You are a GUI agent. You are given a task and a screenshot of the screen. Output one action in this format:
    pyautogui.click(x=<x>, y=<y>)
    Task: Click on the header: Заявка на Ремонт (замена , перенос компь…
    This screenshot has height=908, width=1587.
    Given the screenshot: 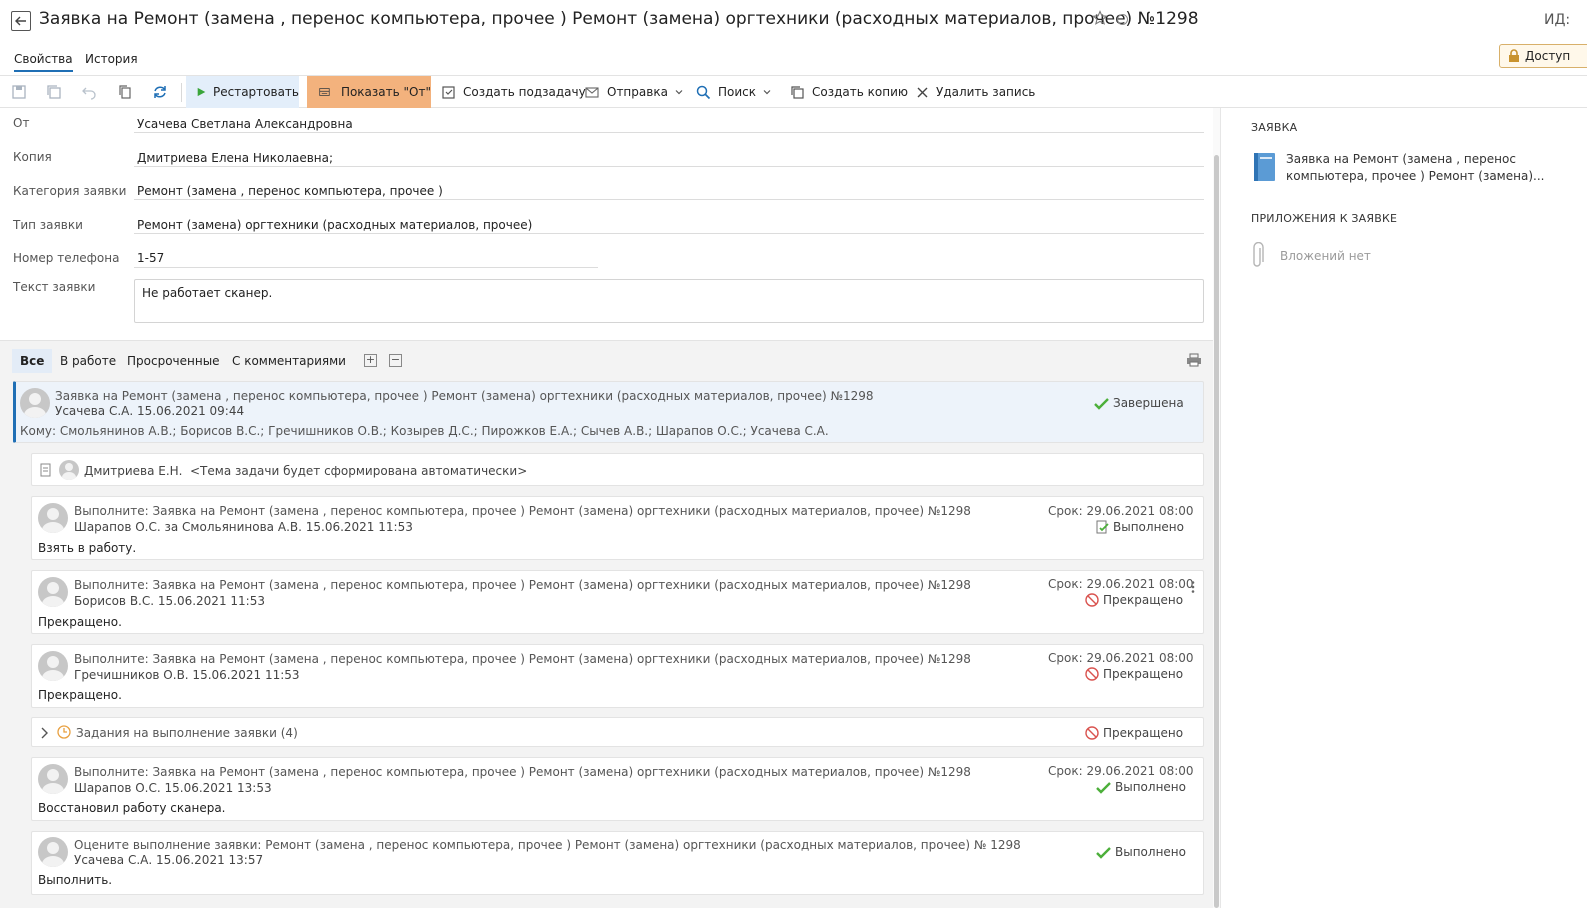 What is the action you would take?
    pyautogui.click(x=793, y=21)
    